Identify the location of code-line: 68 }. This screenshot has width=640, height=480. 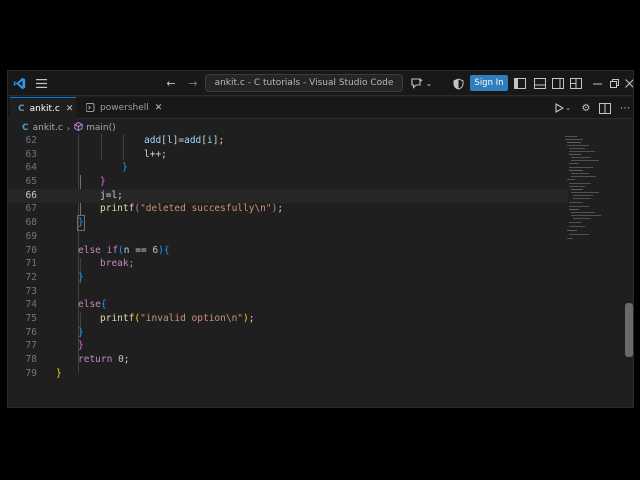
(55, 223).